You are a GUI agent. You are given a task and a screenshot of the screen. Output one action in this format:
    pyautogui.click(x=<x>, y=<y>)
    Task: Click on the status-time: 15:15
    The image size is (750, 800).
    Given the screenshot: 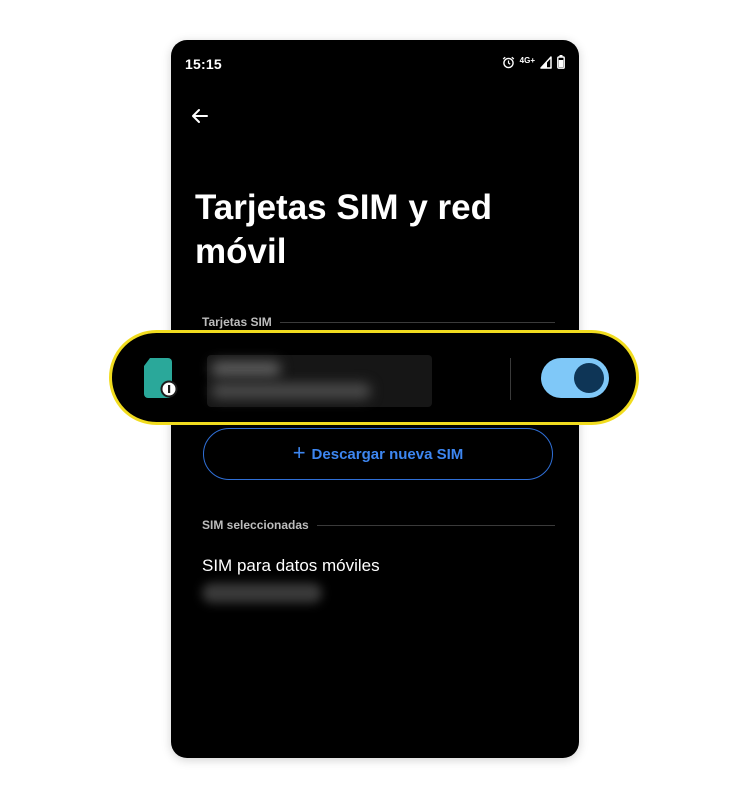 What is the action you would take?
    pyautogui.click(x=203, y=64)
    